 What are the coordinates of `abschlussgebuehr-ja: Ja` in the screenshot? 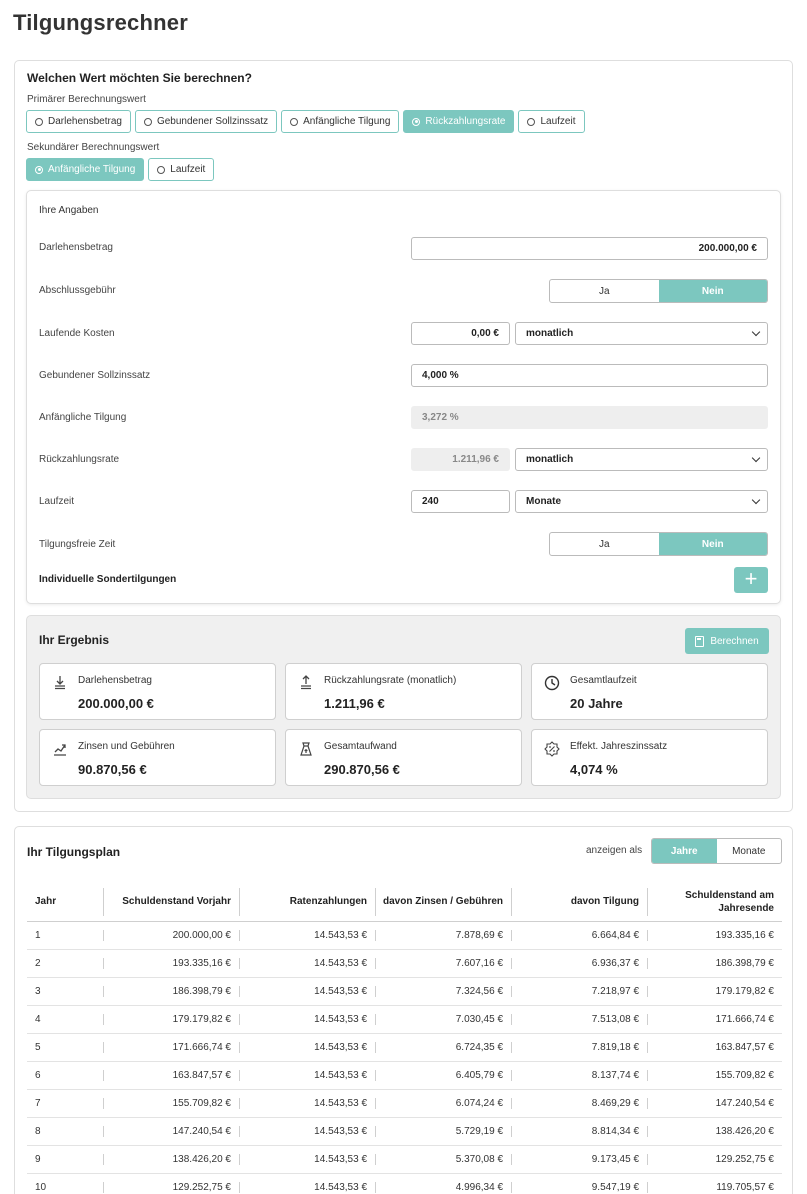 It's located at (604, 291).